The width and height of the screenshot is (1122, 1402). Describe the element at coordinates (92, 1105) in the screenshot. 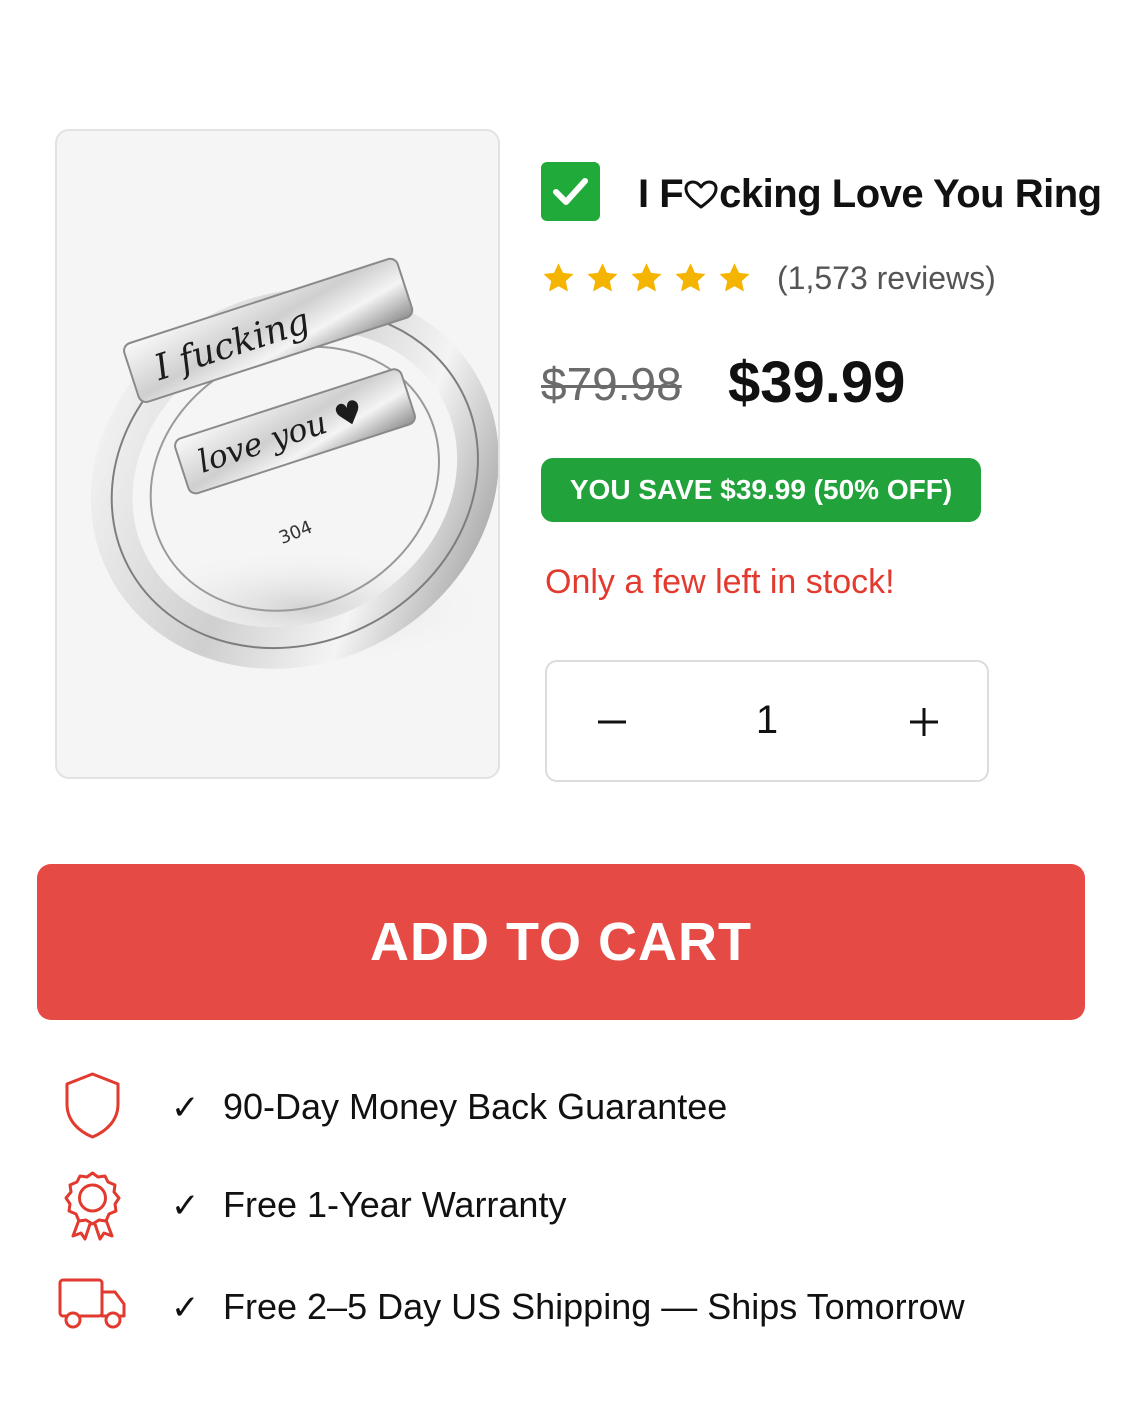

I see `shield-icon` at that location.